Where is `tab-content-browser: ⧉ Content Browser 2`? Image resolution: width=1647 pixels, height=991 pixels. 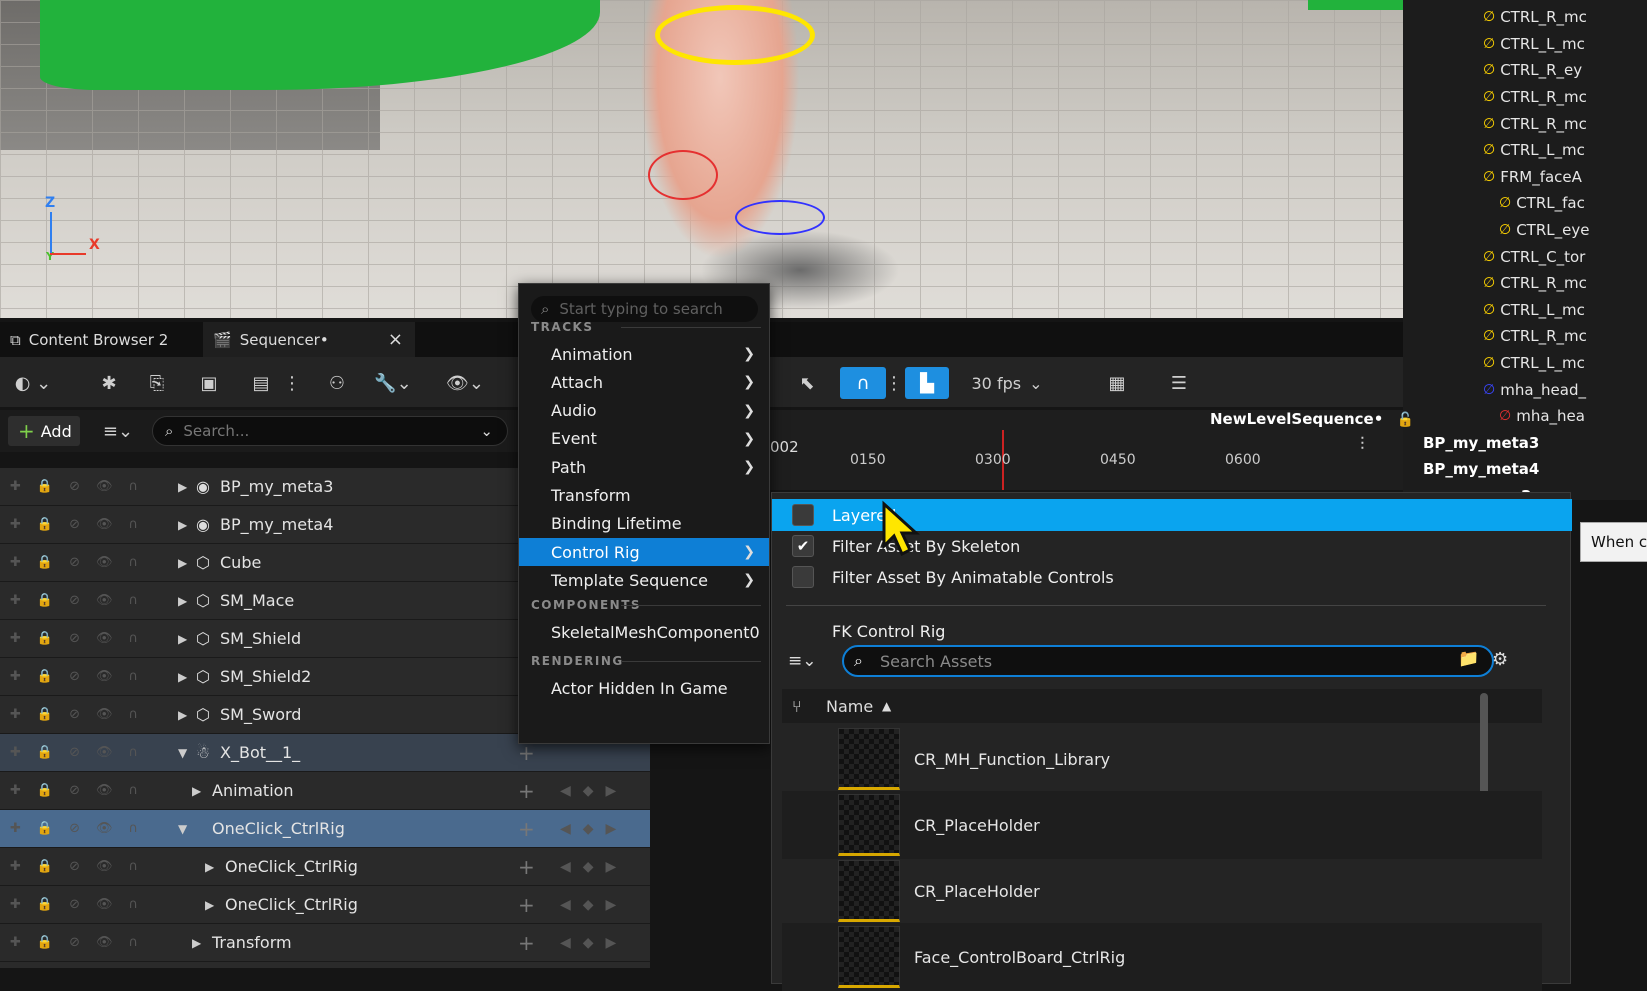 tab-content-browser: ⧉ Content Browser 2 is located at coordinates (100, 339).